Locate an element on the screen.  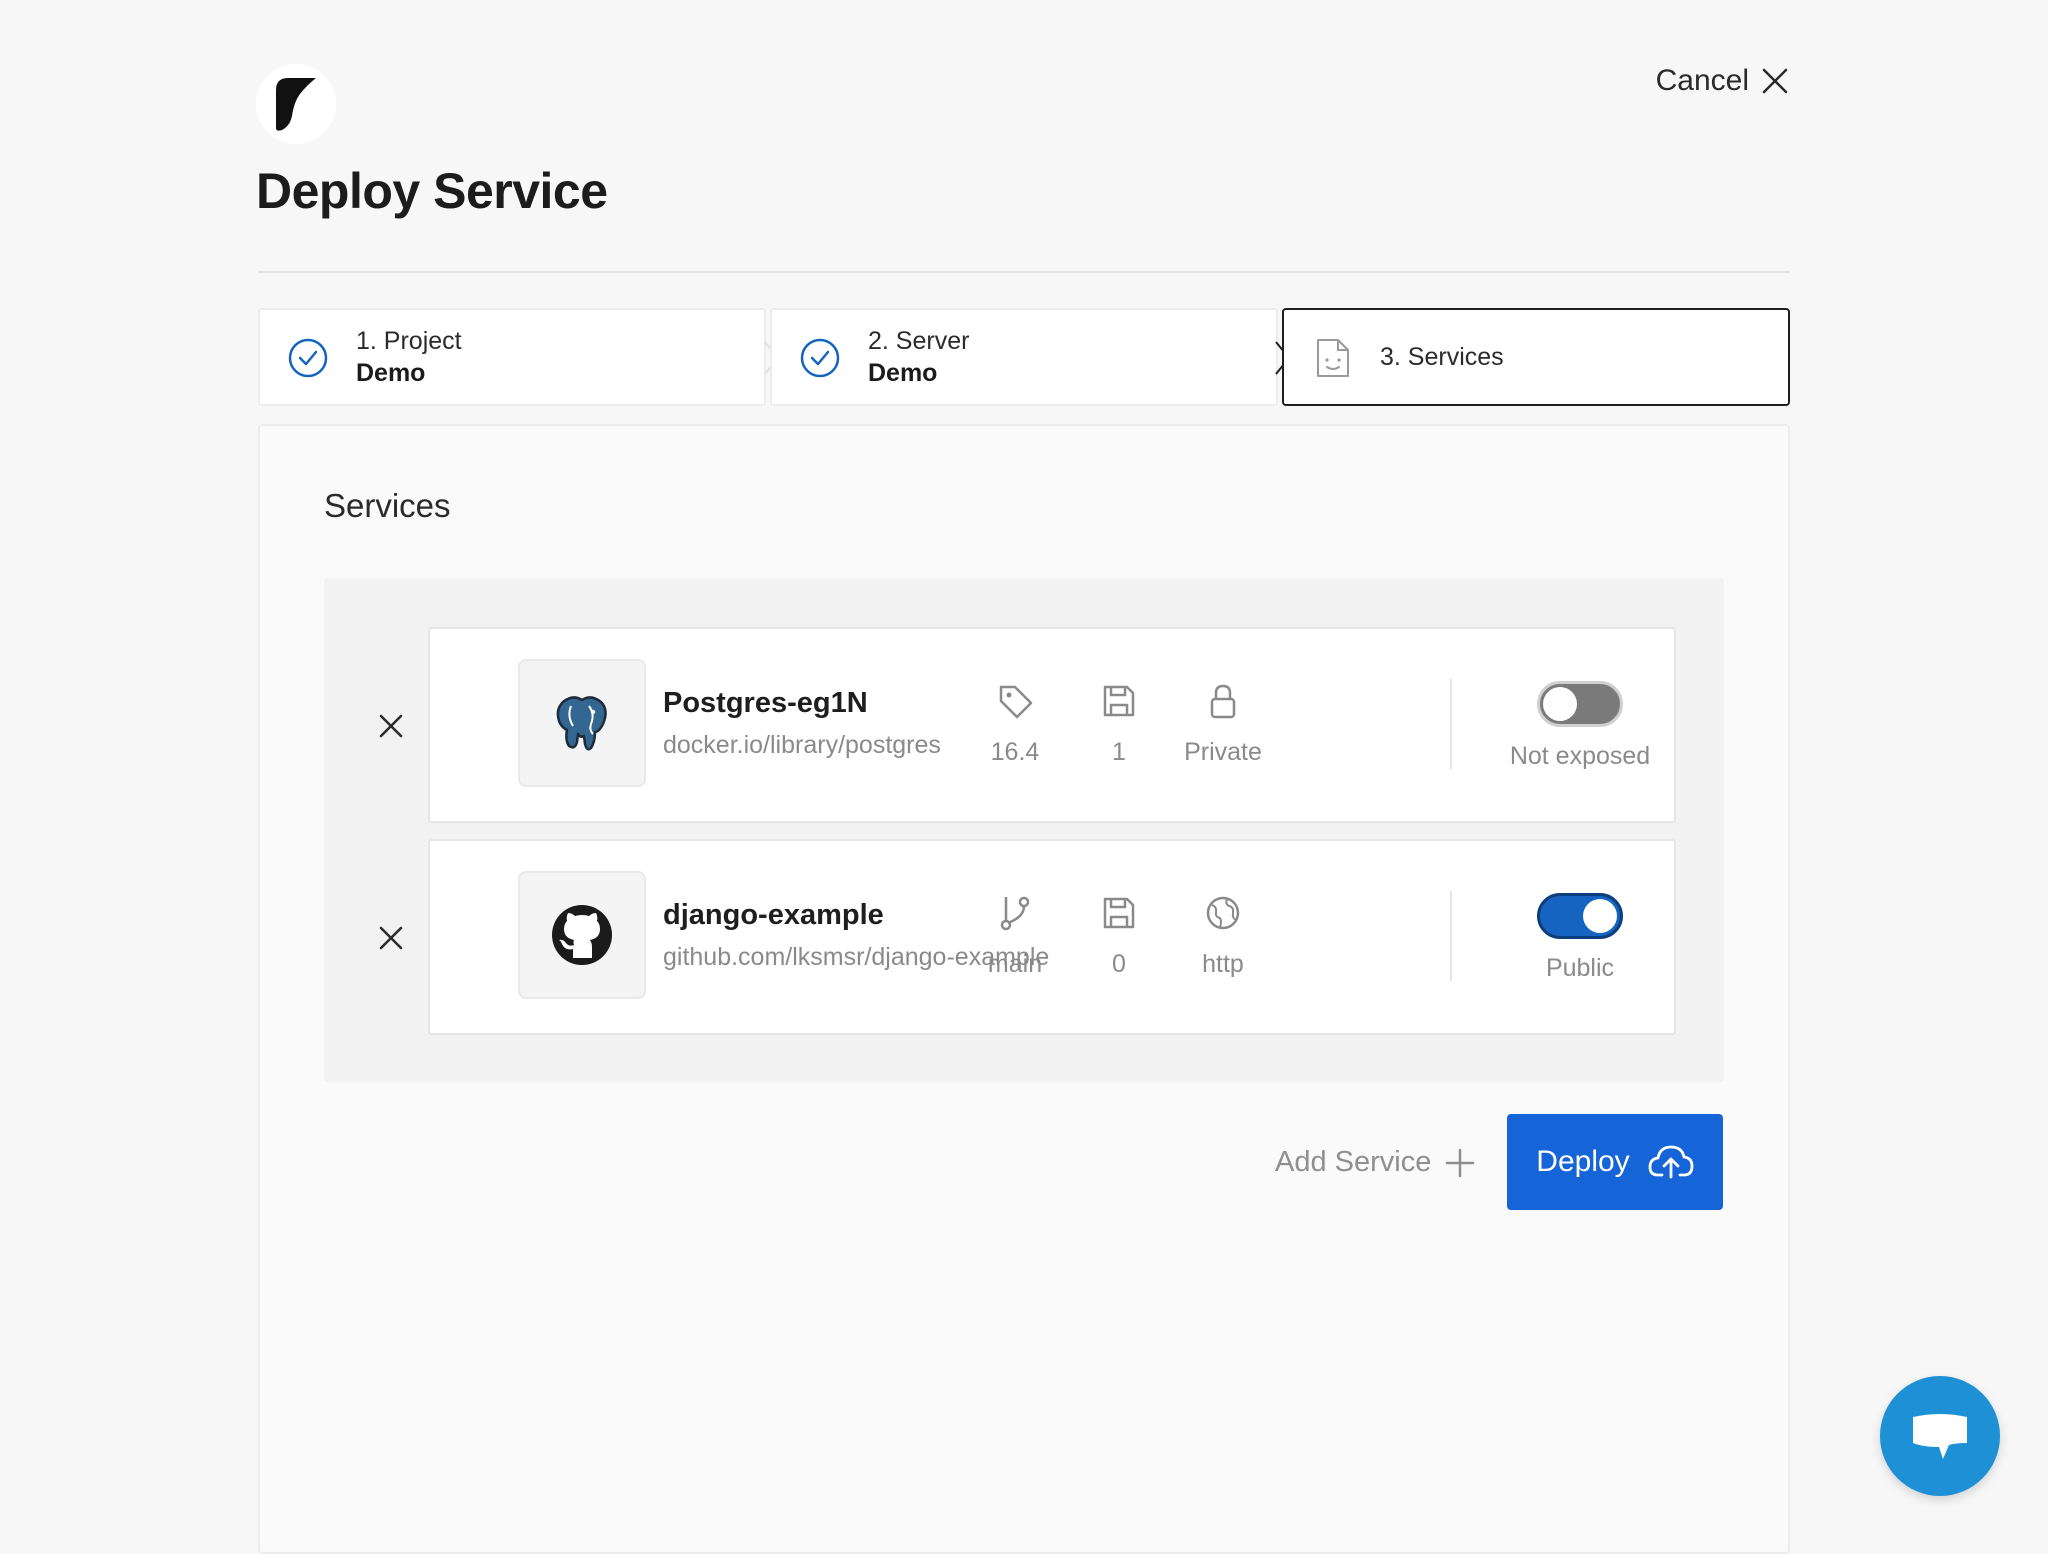
meta-protocol: http is located at coordinates (1223, 936).